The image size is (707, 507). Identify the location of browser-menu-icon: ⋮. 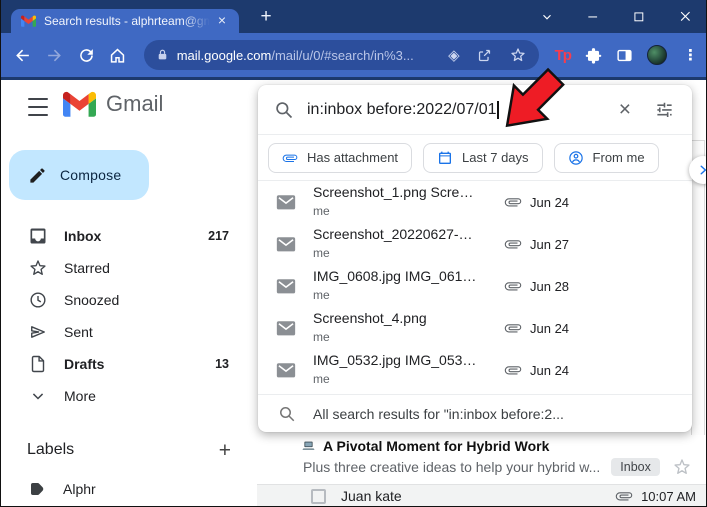
(690, 55).